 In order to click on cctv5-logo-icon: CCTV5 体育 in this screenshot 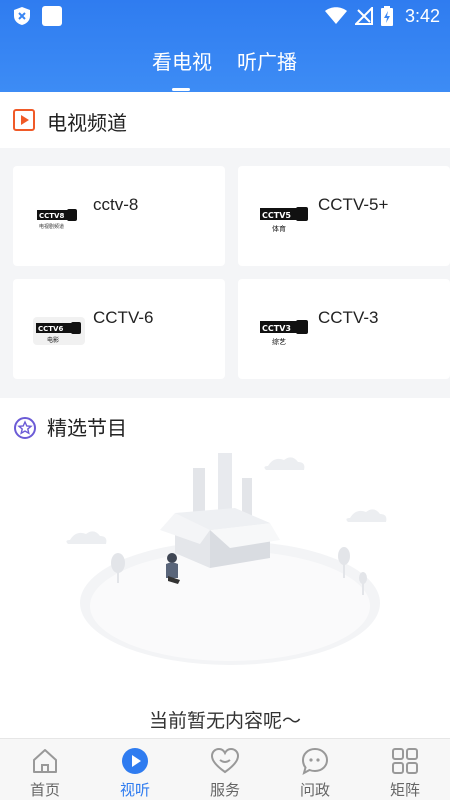, I will do `click(284, 220)`.